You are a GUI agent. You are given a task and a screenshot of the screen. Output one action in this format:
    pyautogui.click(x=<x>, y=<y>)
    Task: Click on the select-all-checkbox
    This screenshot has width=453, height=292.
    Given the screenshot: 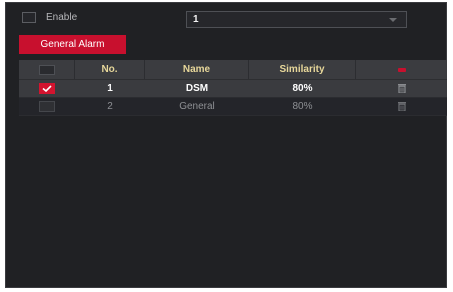 What is the action you would take?
    pyautogui.click(x=46, y=69)
    